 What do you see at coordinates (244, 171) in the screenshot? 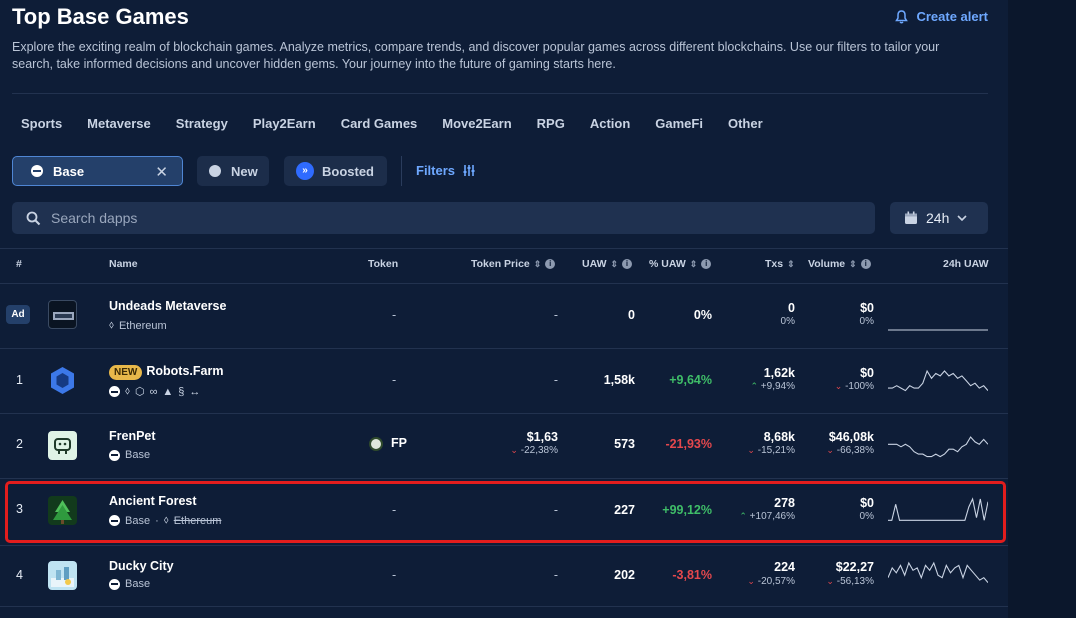
I see `new-filter-label: New` at bounding box center [244, 171].